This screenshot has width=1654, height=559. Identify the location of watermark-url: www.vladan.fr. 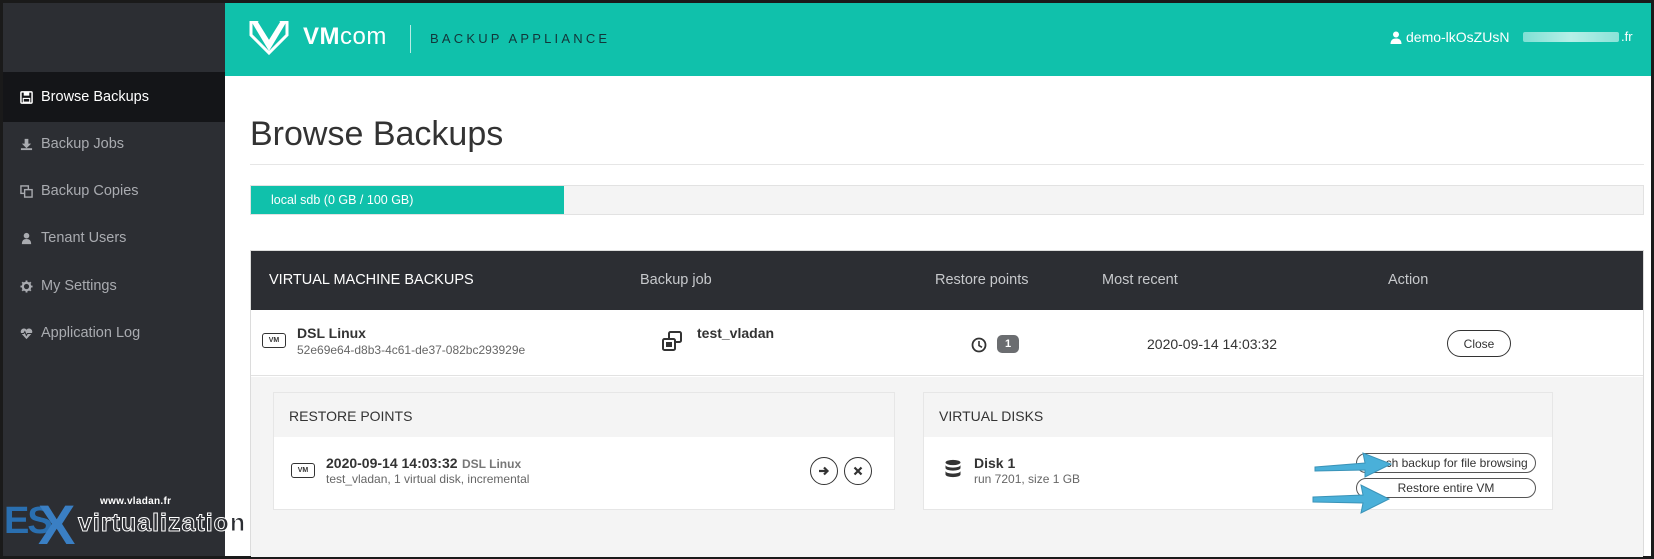
(136, 501).